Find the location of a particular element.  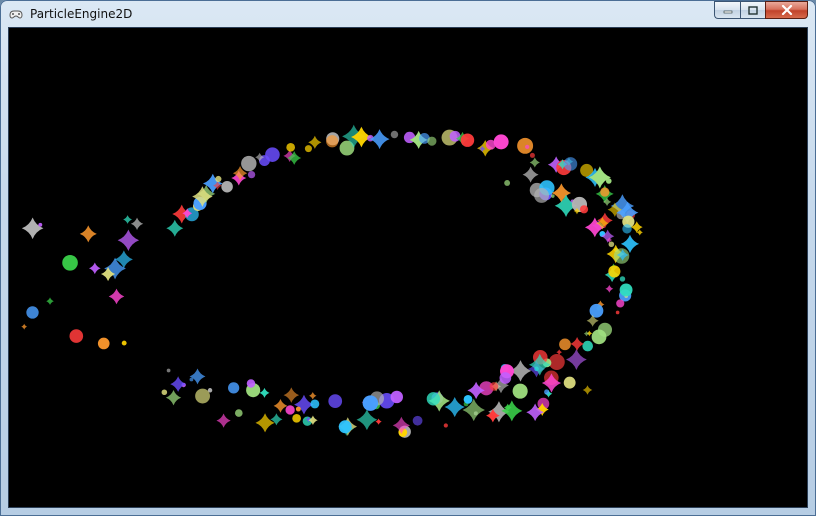

game-controller-icon is located at coordinates (16, 14).